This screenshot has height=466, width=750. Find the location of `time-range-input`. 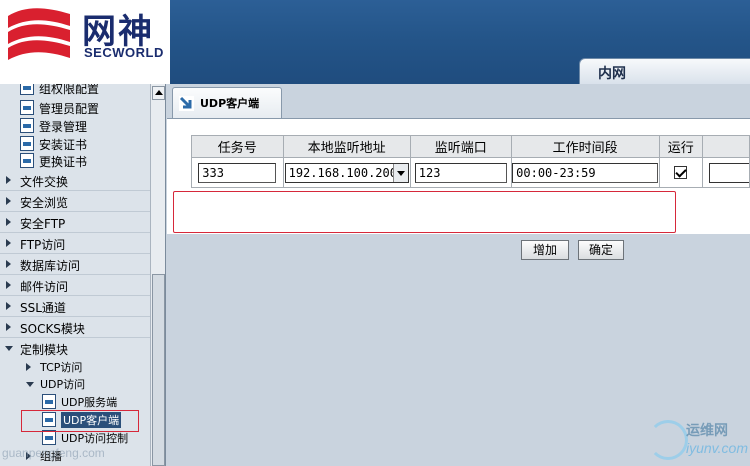

time-range-input is located at coordinates (585, 172).